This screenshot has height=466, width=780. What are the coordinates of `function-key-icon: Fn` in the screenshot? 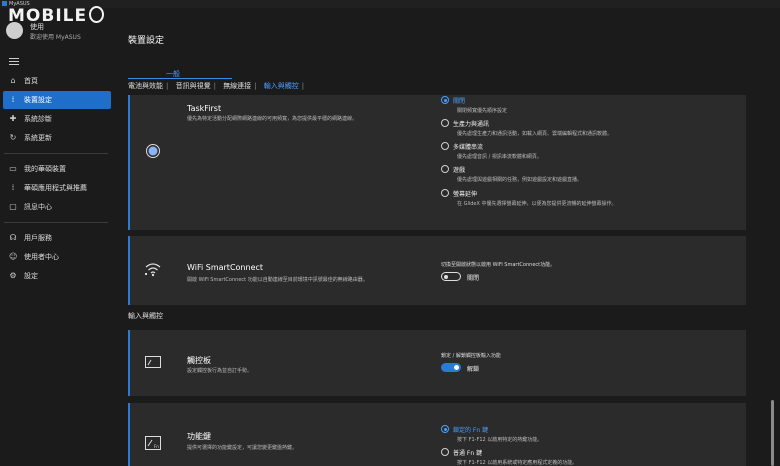 It's located at (153, 443).